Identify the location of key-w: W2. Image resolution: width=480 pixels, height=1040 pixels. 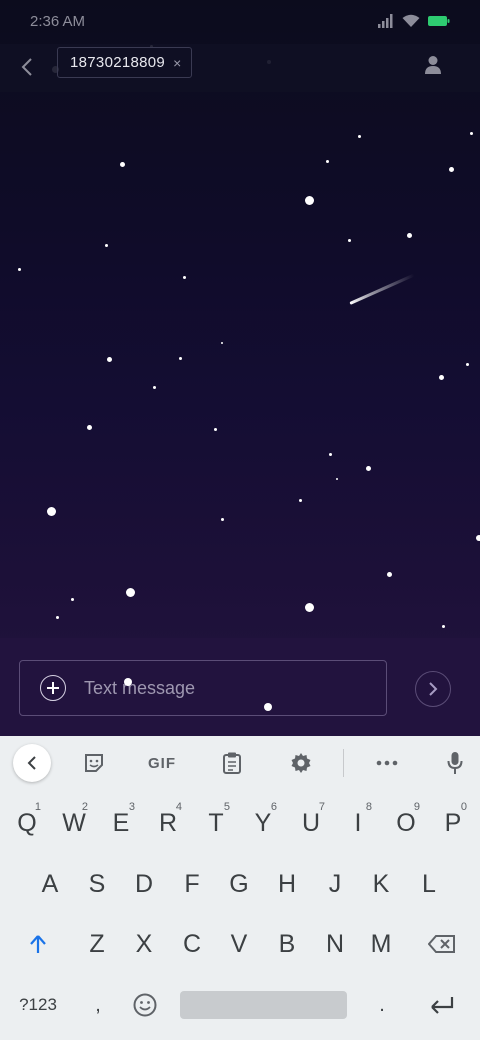
(74, 821).